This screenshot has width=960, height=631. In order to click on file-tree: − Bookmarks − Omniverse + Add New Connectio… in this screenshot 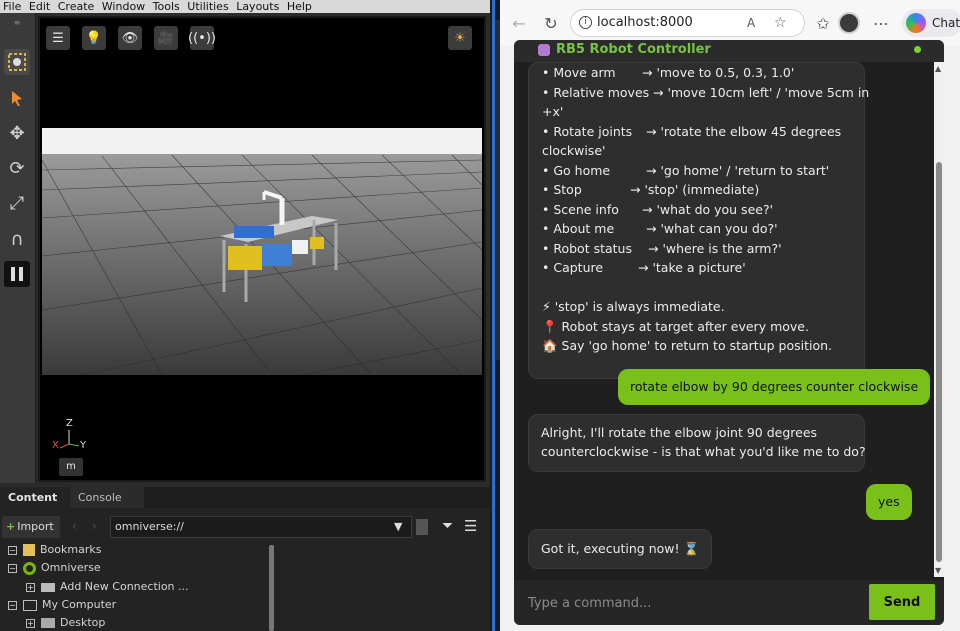, I will do `click(135, 586)`.